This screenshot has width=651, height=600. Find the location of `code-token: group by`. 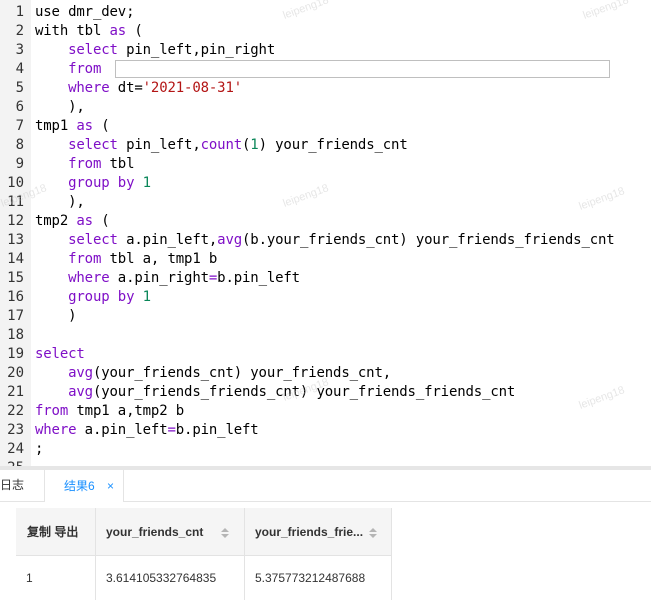

code-token: group by is located at coordinates (101, 183).